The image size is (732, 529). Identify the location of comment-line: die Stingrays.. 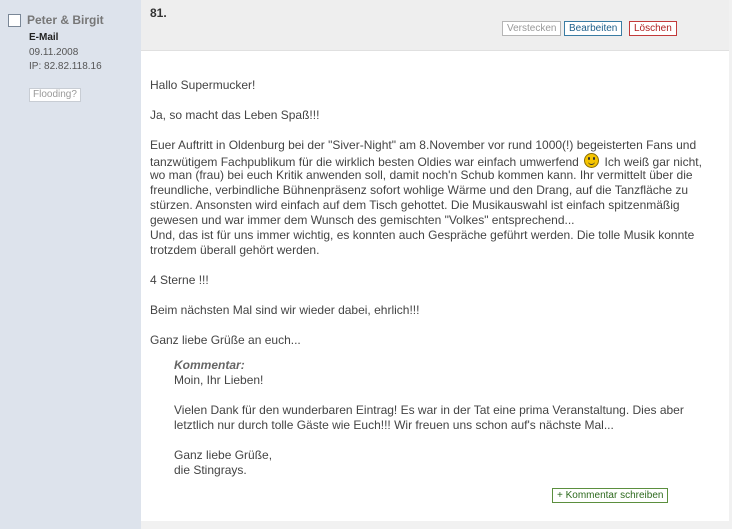
(210, 470).